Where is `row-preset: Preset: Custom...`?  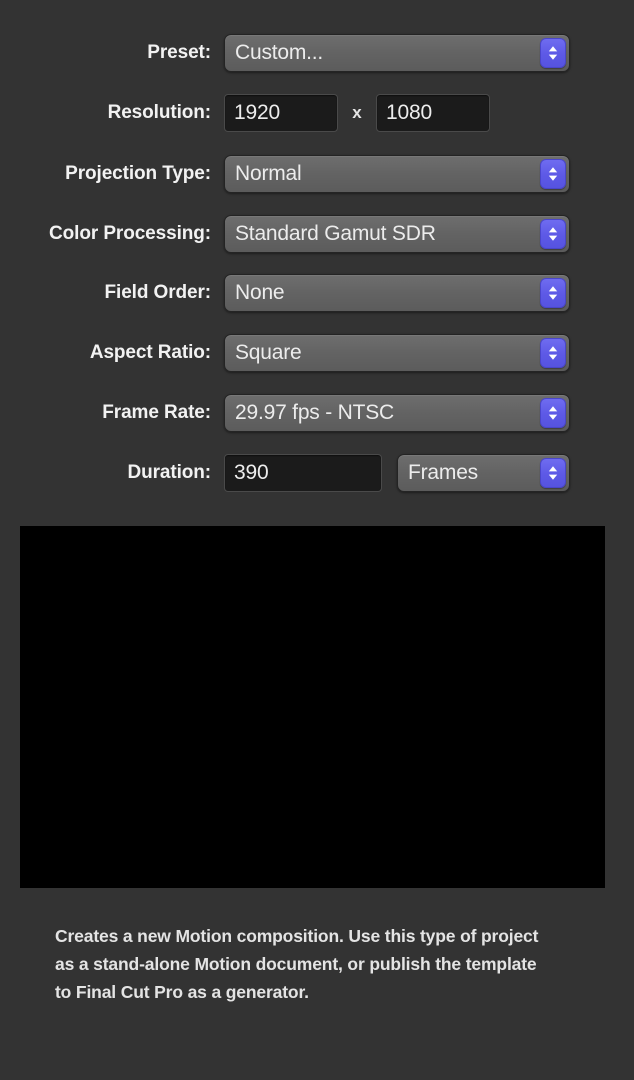
row-preset: Preset: Custom... is located at coordinates (317, 53).